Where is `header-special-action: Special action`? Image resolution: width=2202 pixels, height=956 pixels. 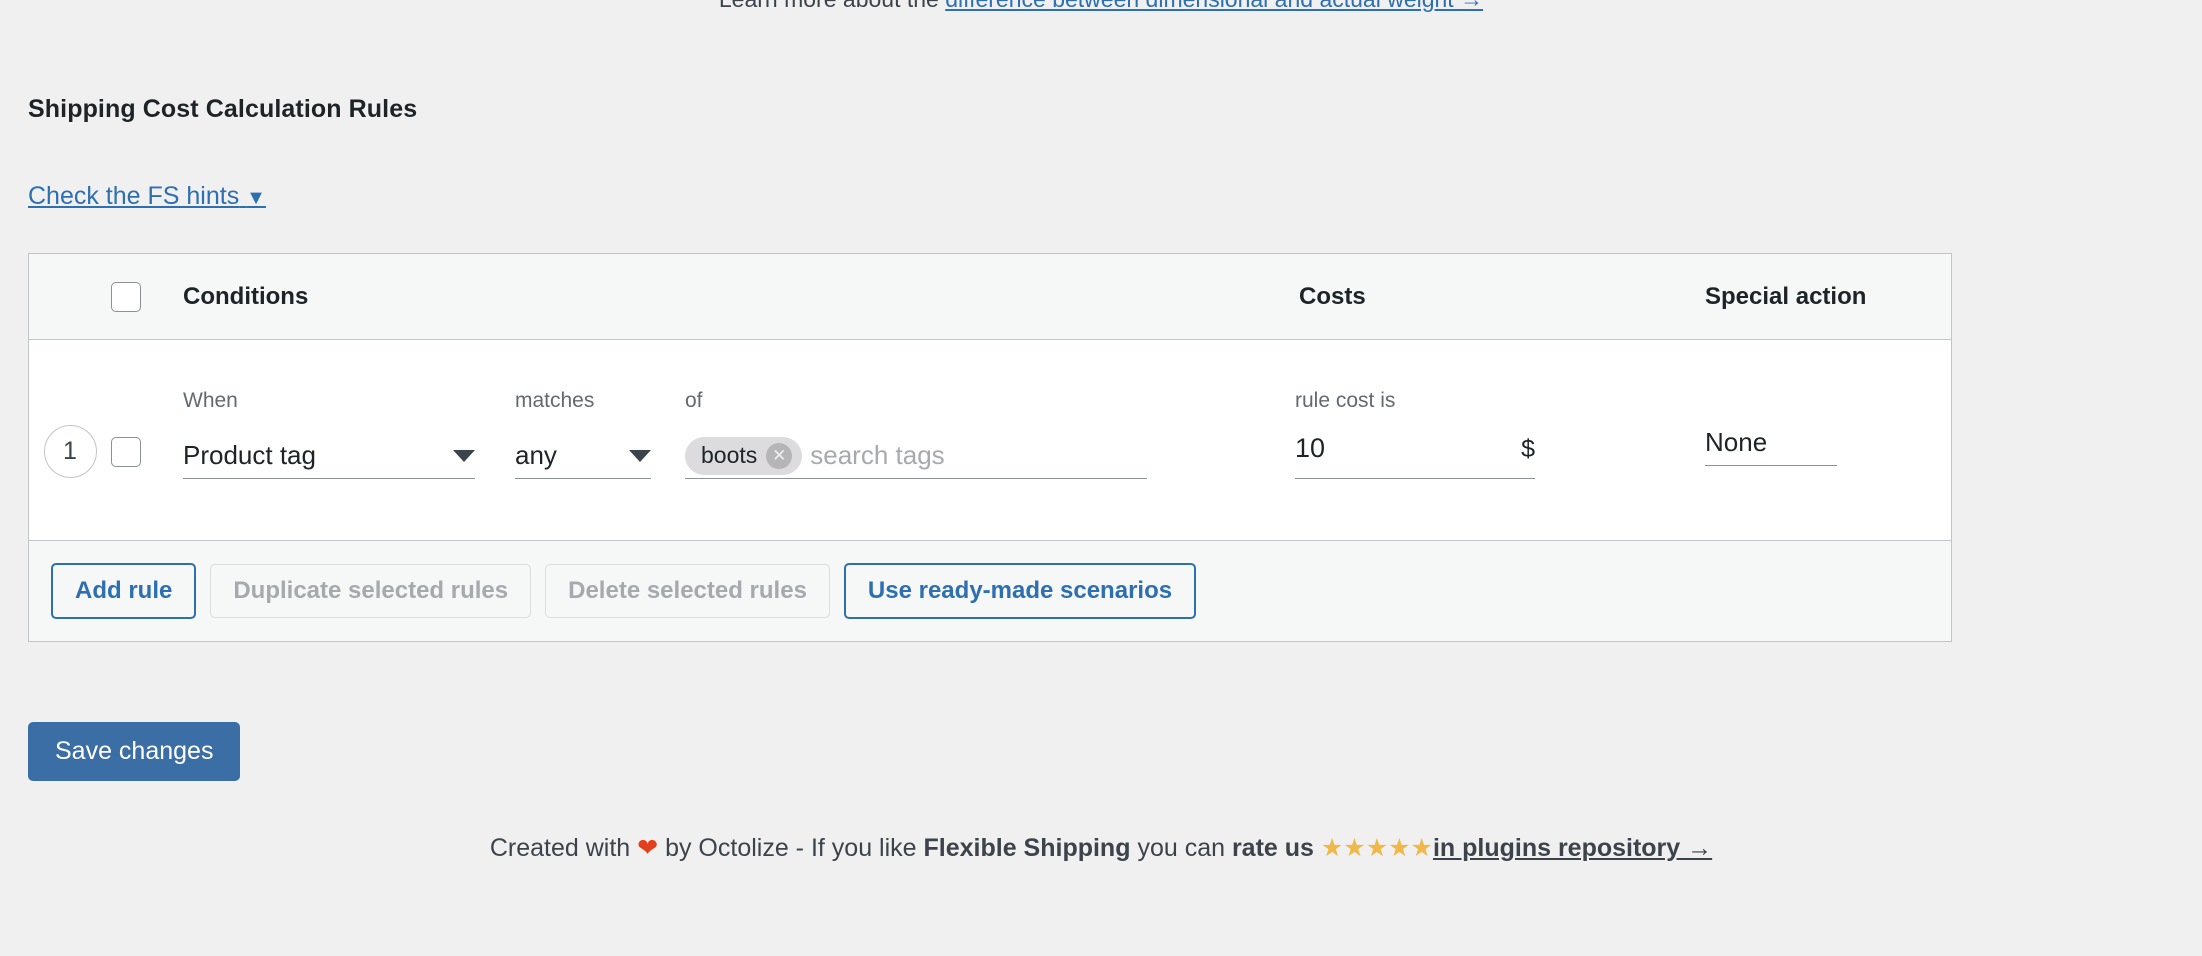
header-special-action: Special action is located at coordinates (1786, 296).